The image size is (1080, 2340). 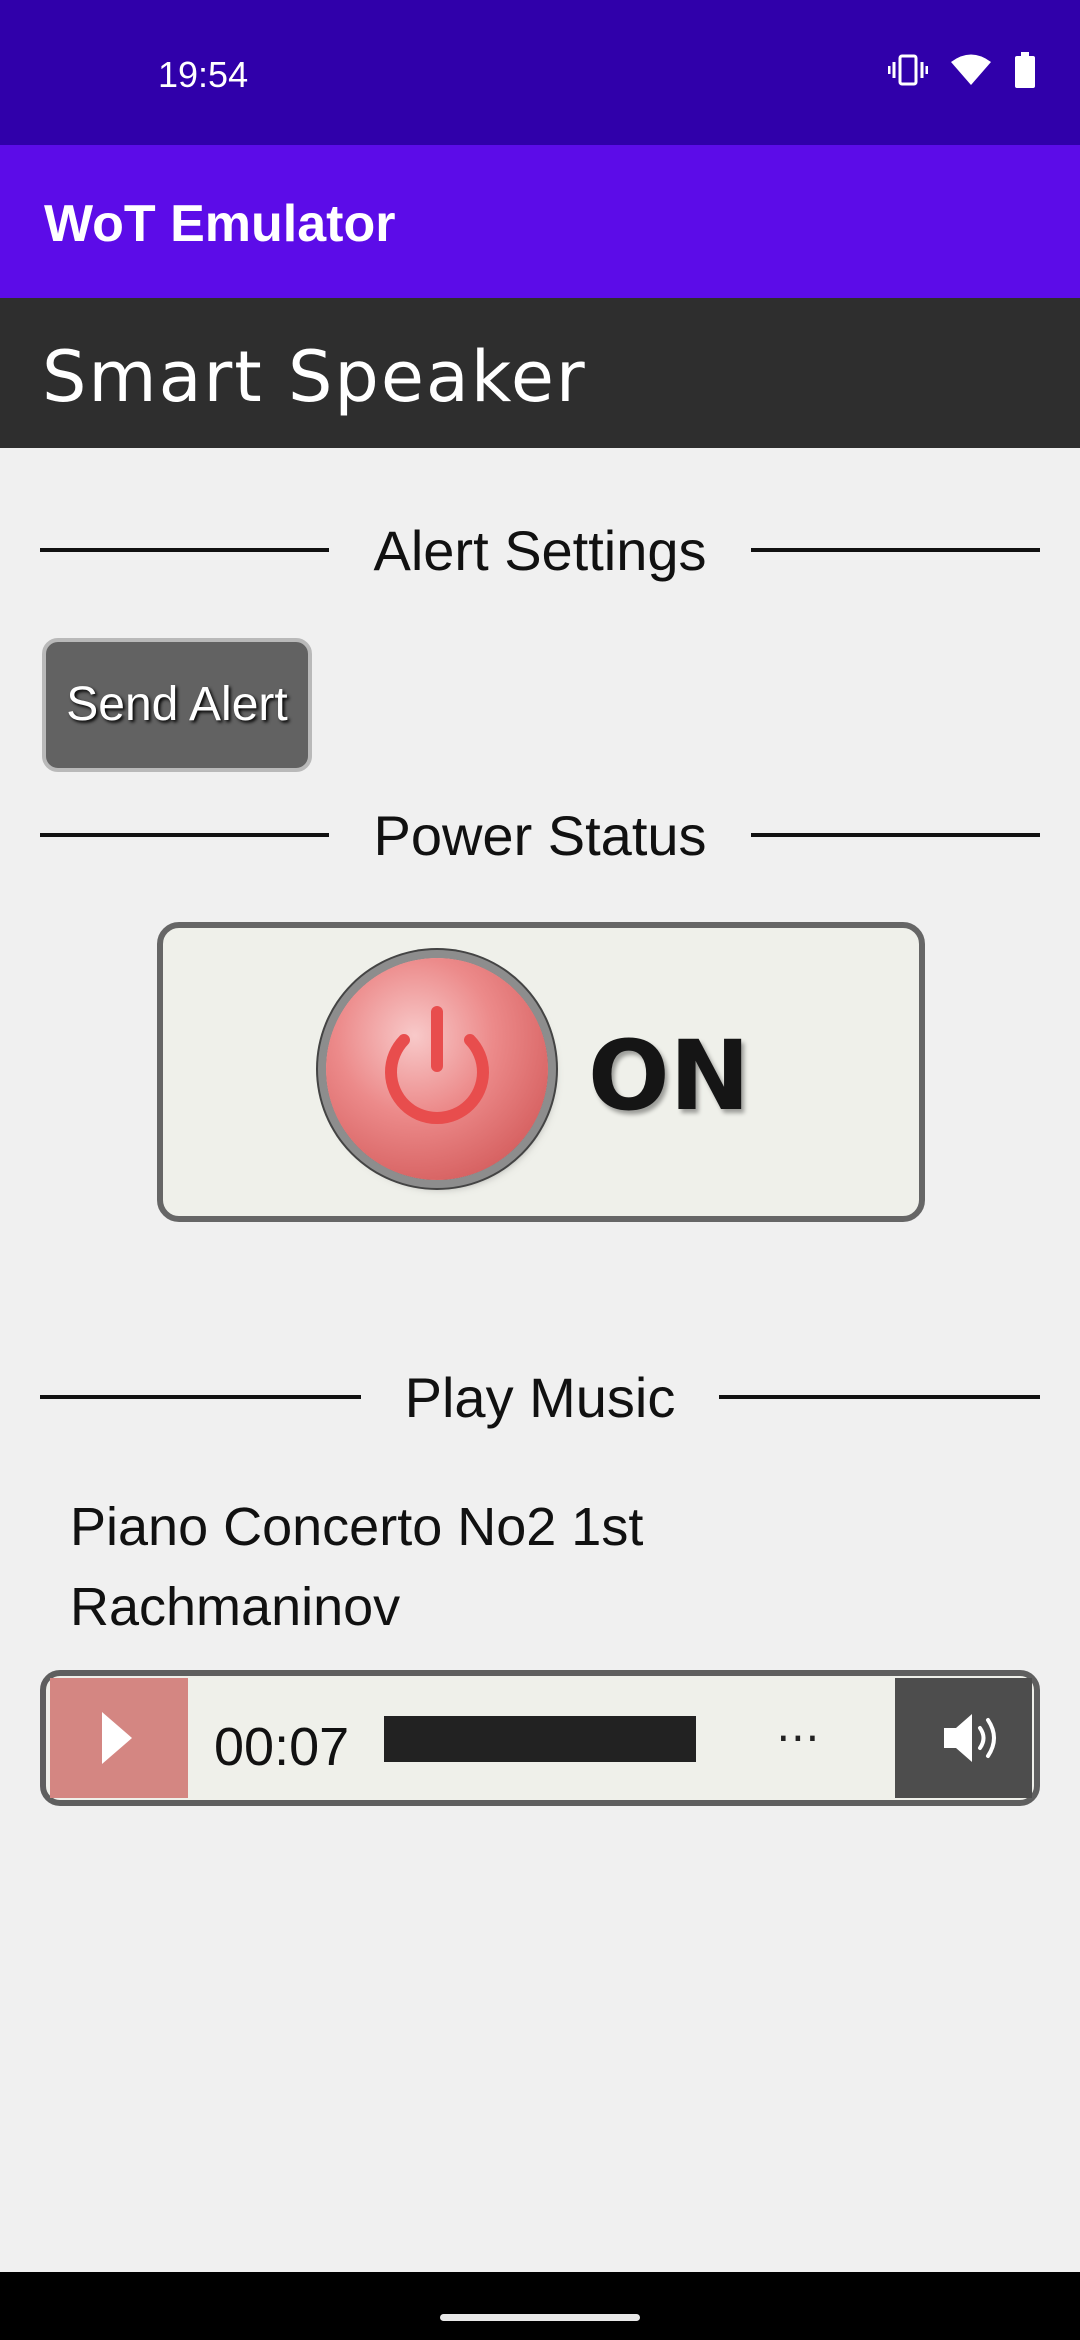 I want to click on status-time: 19:54, so click(x=203, y=74).